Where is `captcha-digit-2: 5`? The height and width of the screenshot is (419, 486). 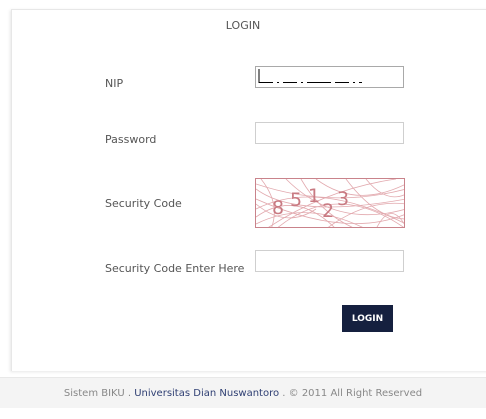 captcha-digit-2: 5 is located at coordinates (296, 200).